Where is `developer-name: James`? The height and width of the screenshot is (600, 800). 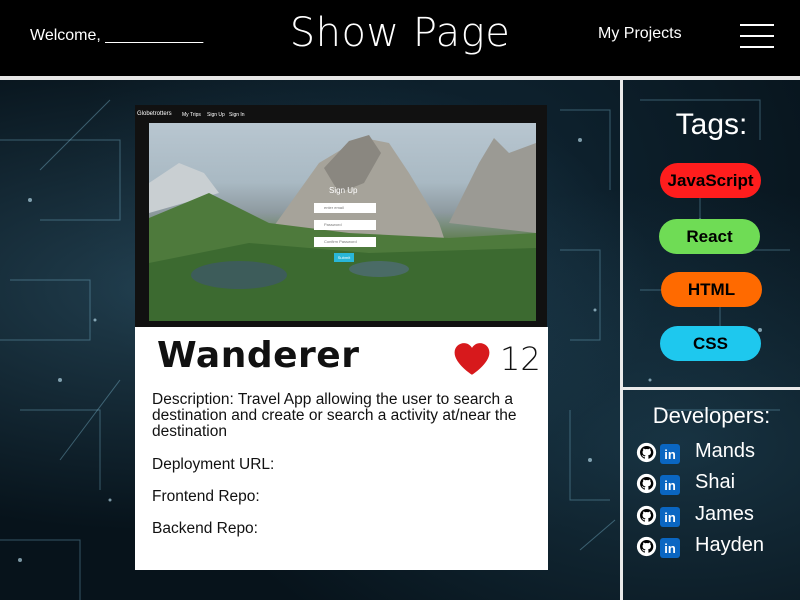 developer-name: James is located at coordinates (724, 514).